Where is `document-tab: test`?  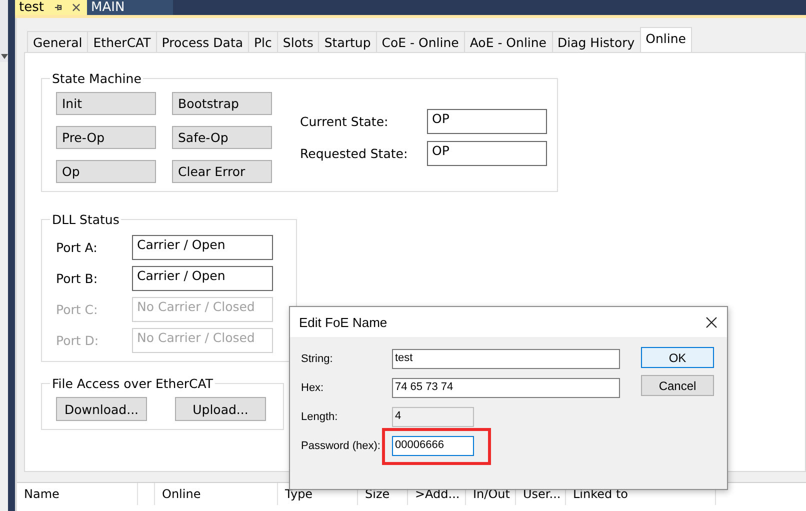
document-tab: test is located at coordinates (51, 7).